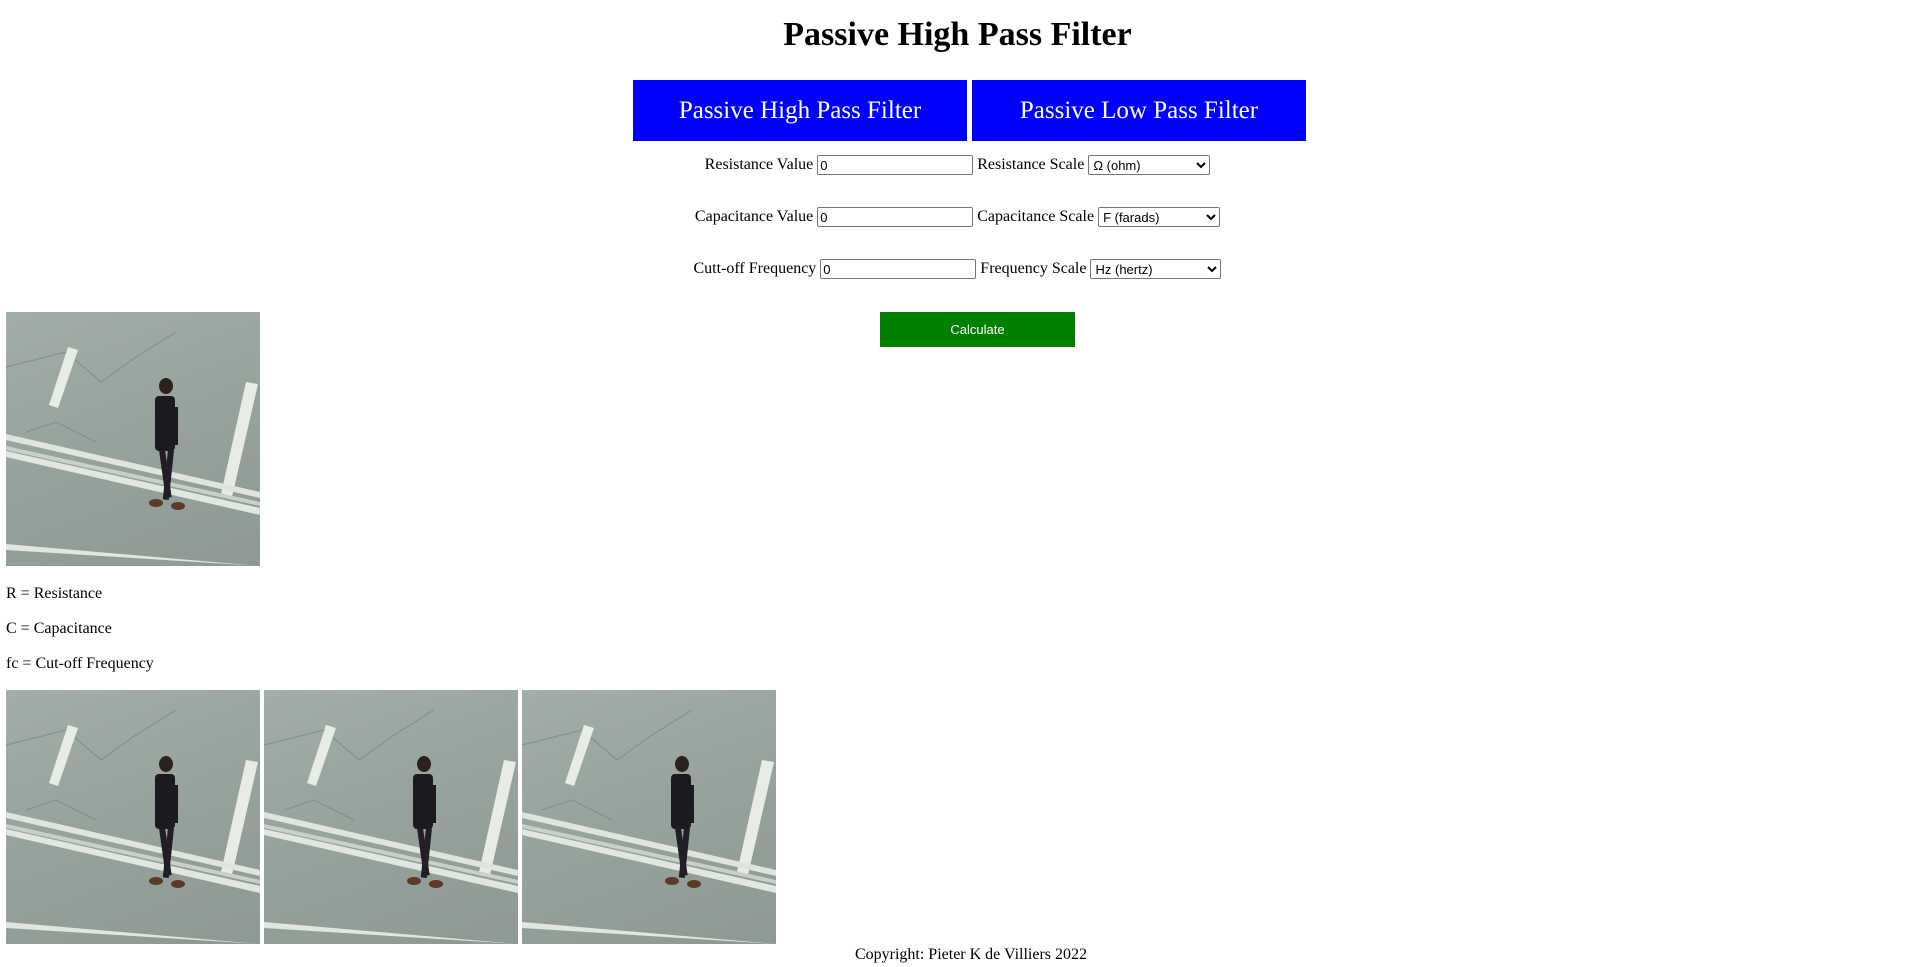 Image resolution: width=1915 pixels, height=967 pixels. I want to click on frequency-scale-label: Frequency Scale, so click(1033, 268).